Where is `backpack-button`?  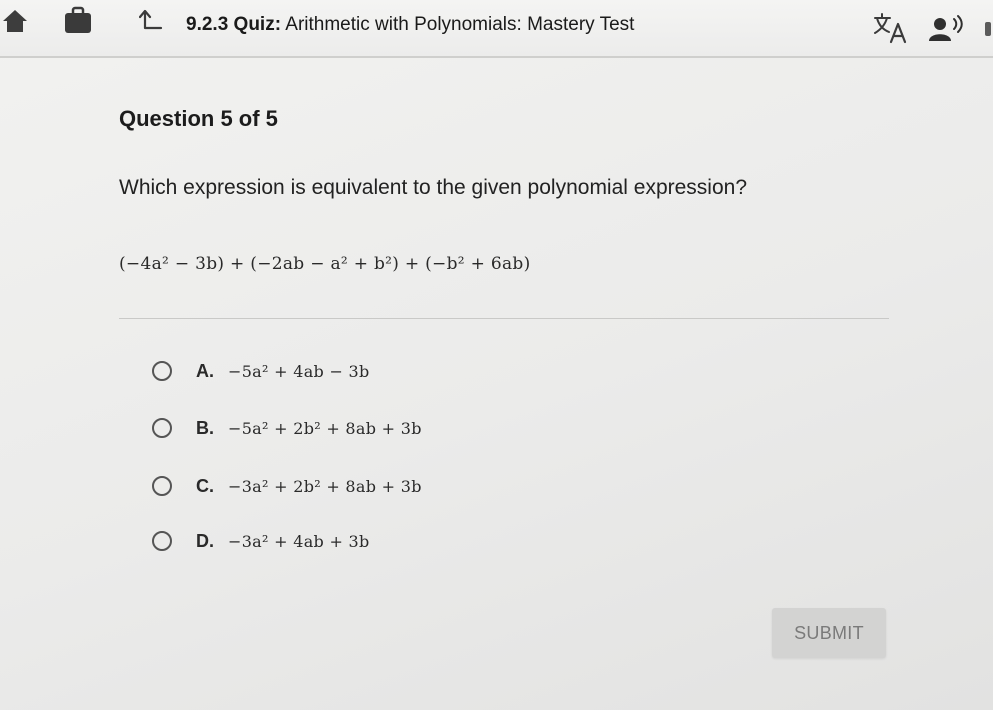
backpack-button is located at coordinates (78, 20).